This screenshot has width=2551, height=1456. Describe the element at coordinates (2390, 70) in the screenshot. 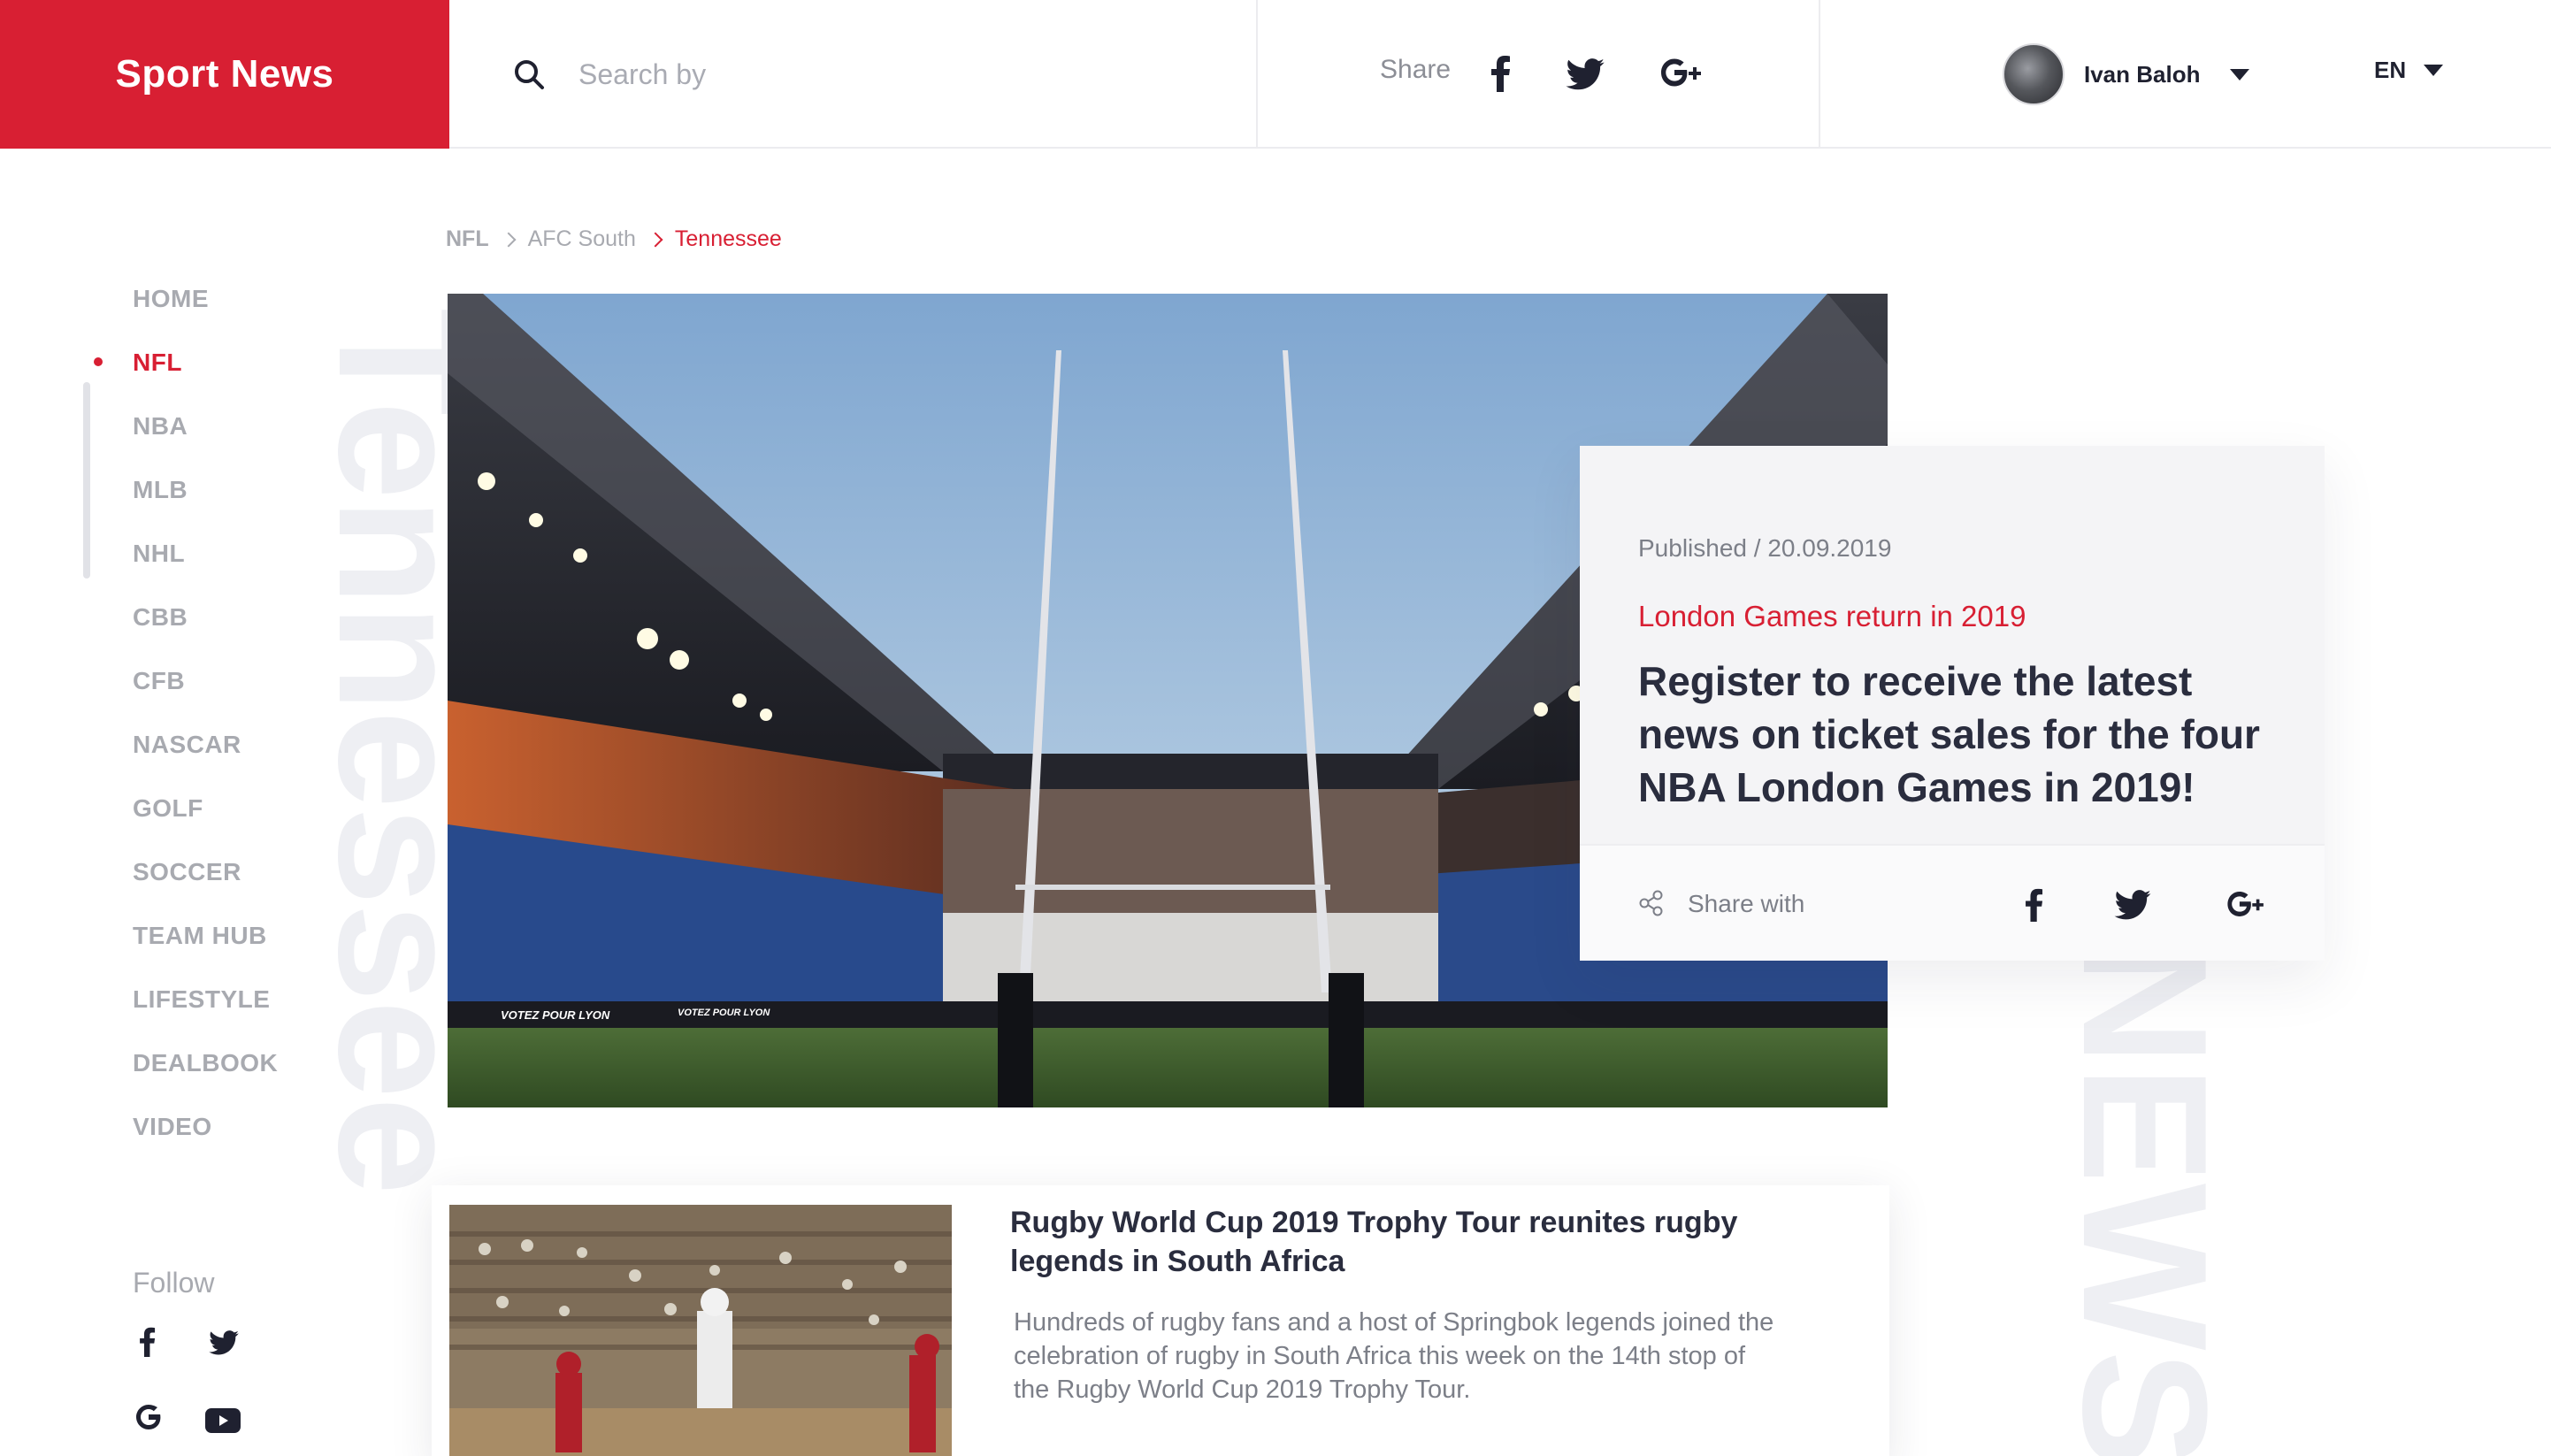

I see `language-label: EN` at that location.